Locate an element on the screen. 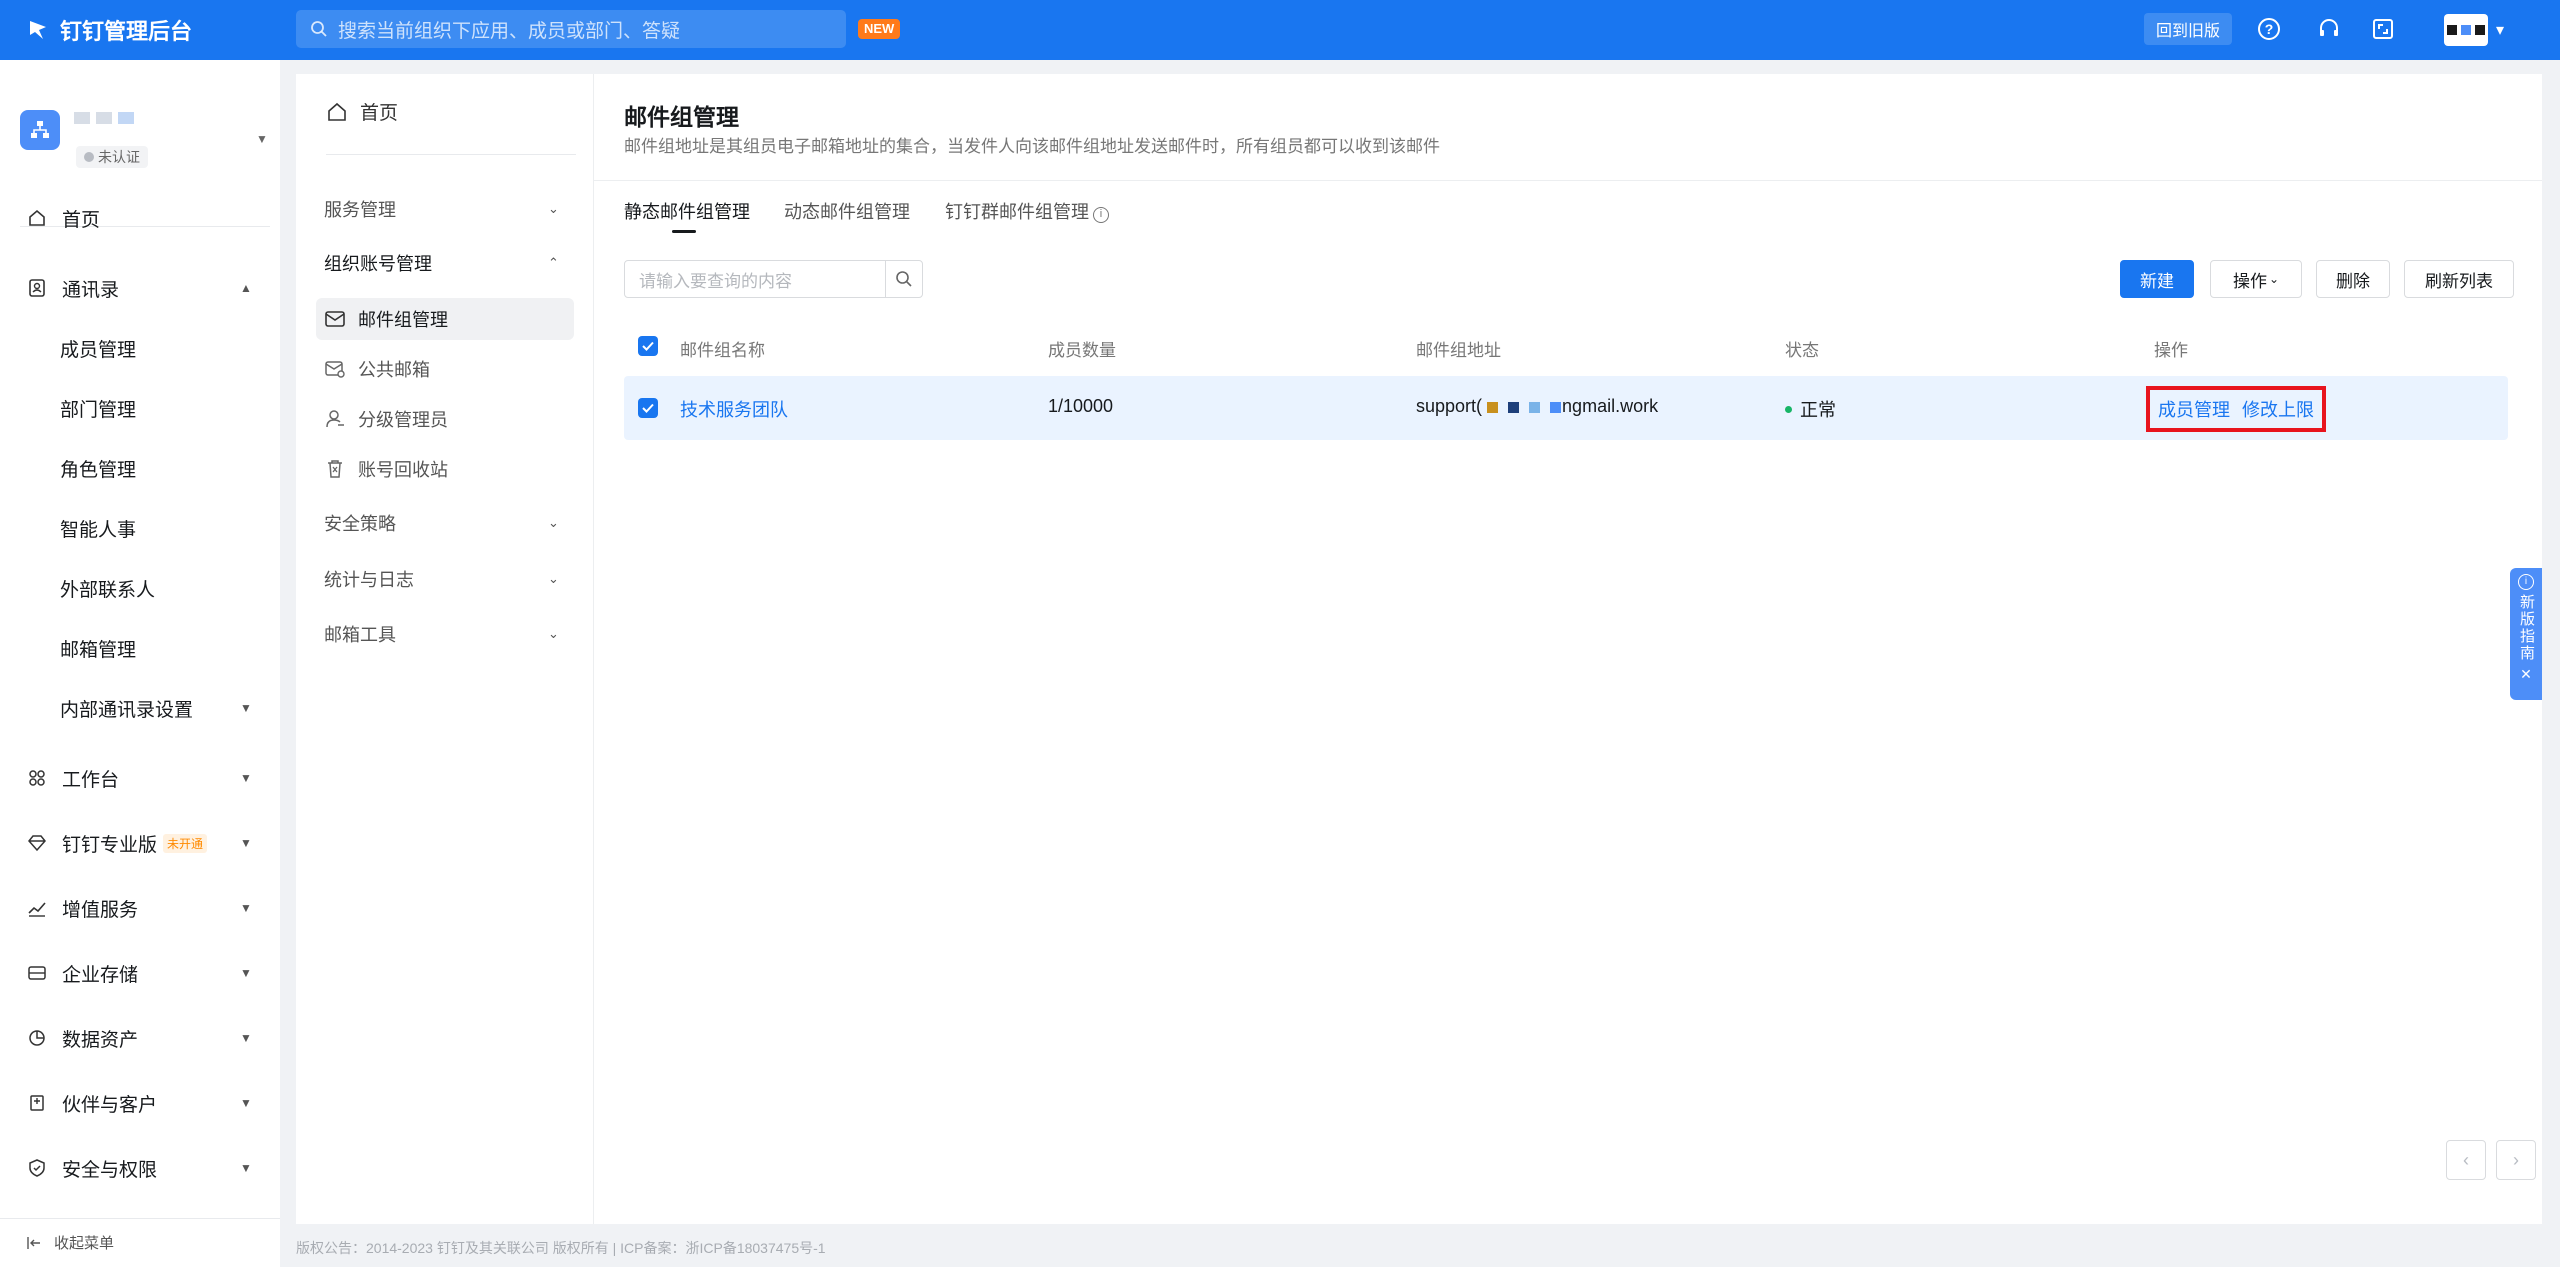  sidebar-item-label: 增值服务 is located at coordinates (100, 910).